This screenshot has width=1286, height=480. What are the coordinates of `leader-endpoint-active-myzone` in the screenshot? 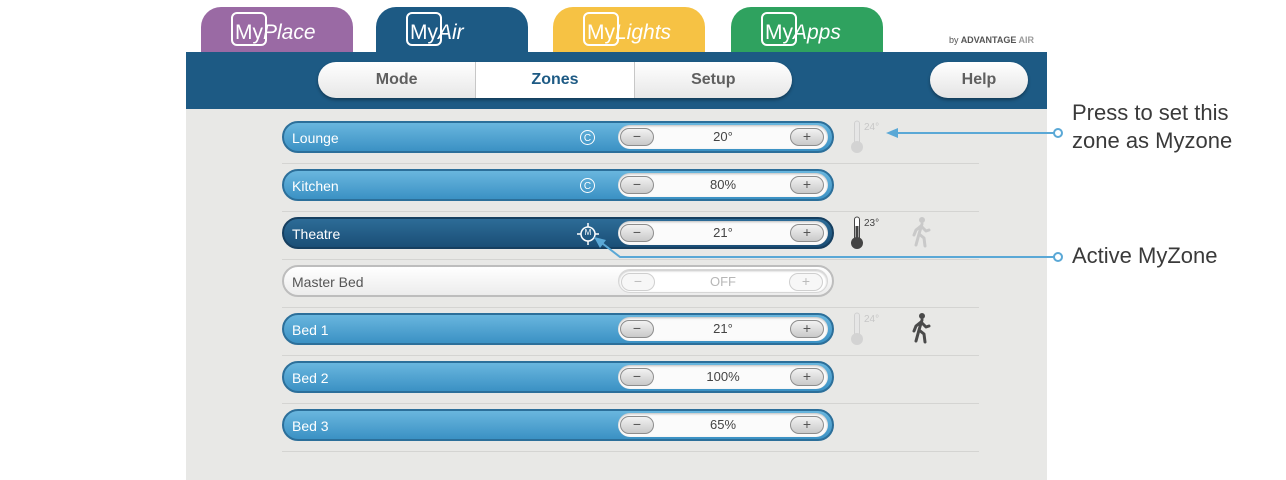 It's located at (1058, 257).